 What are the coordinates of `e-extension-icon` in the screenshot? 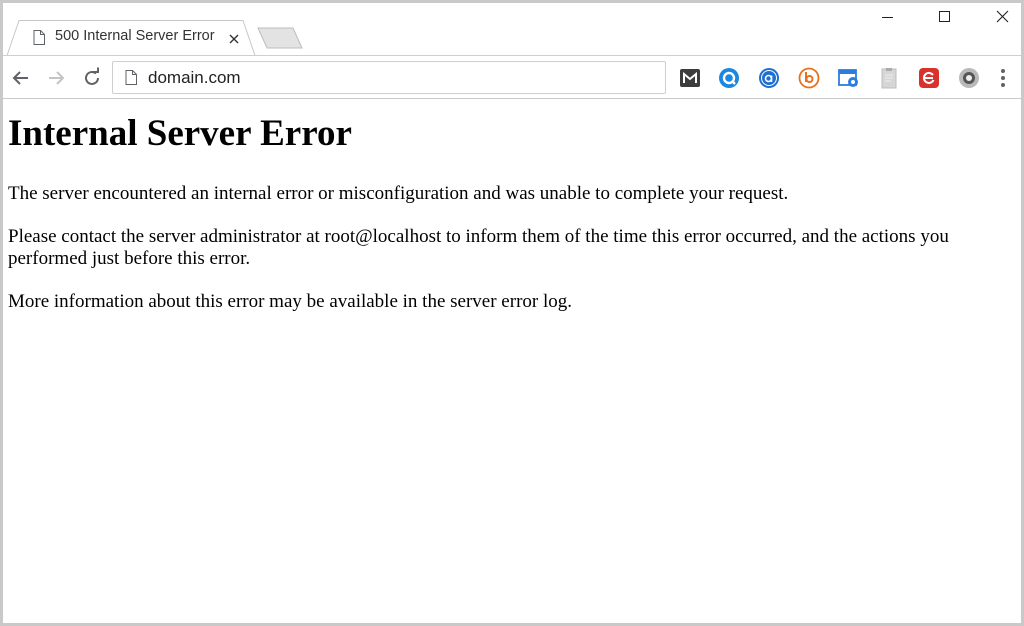 It's located at (929, 78).